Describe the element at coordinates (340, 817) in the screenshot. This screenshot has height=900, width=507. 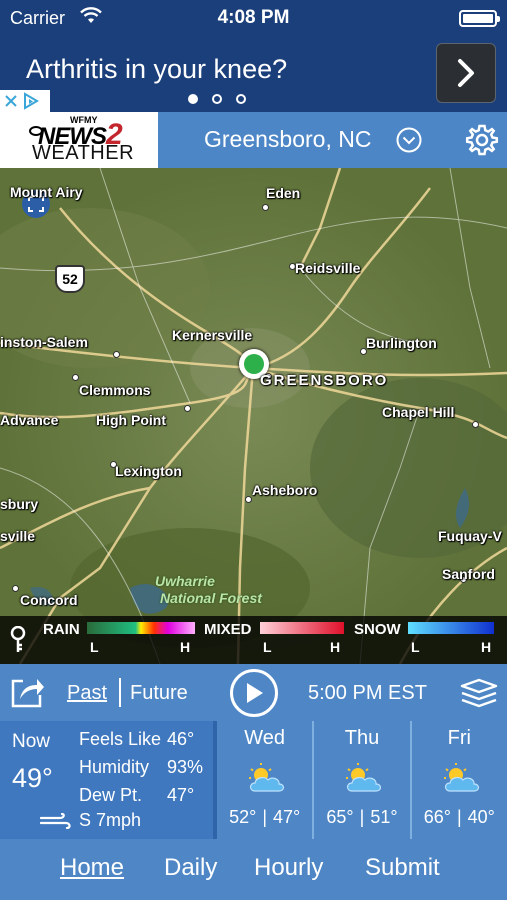
I see `forecast-high: 65°` at that location.